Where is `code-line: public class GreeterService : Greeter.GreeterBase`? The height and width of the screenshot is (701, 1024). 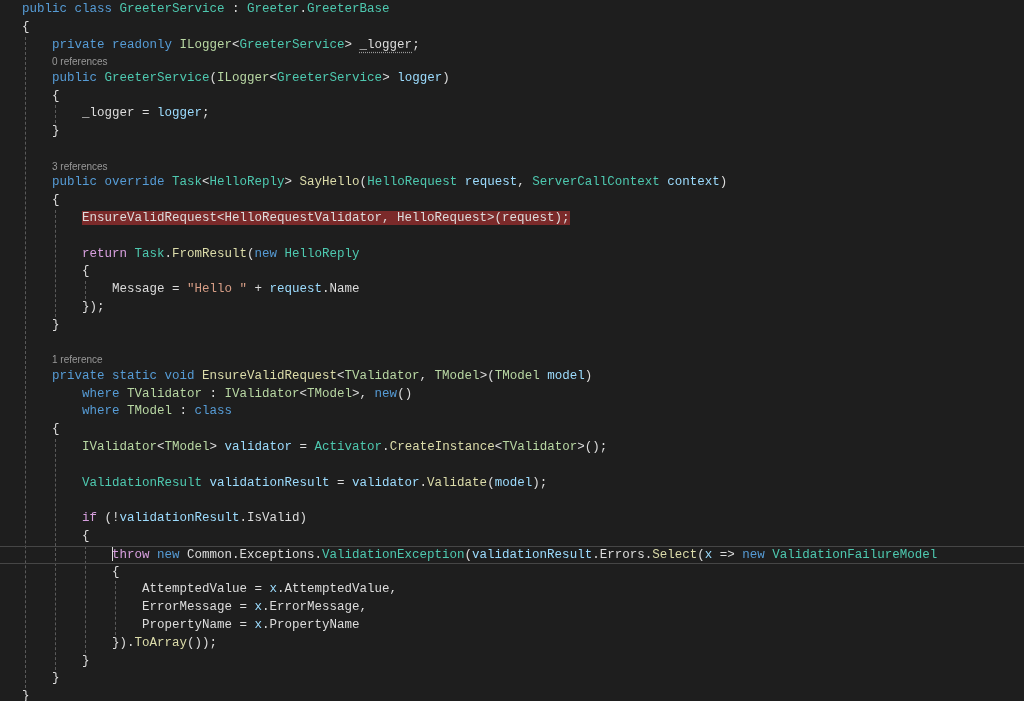
code-line: public class GreeterService : Greeter.GreeterBase is located at coordinates (206, 9).